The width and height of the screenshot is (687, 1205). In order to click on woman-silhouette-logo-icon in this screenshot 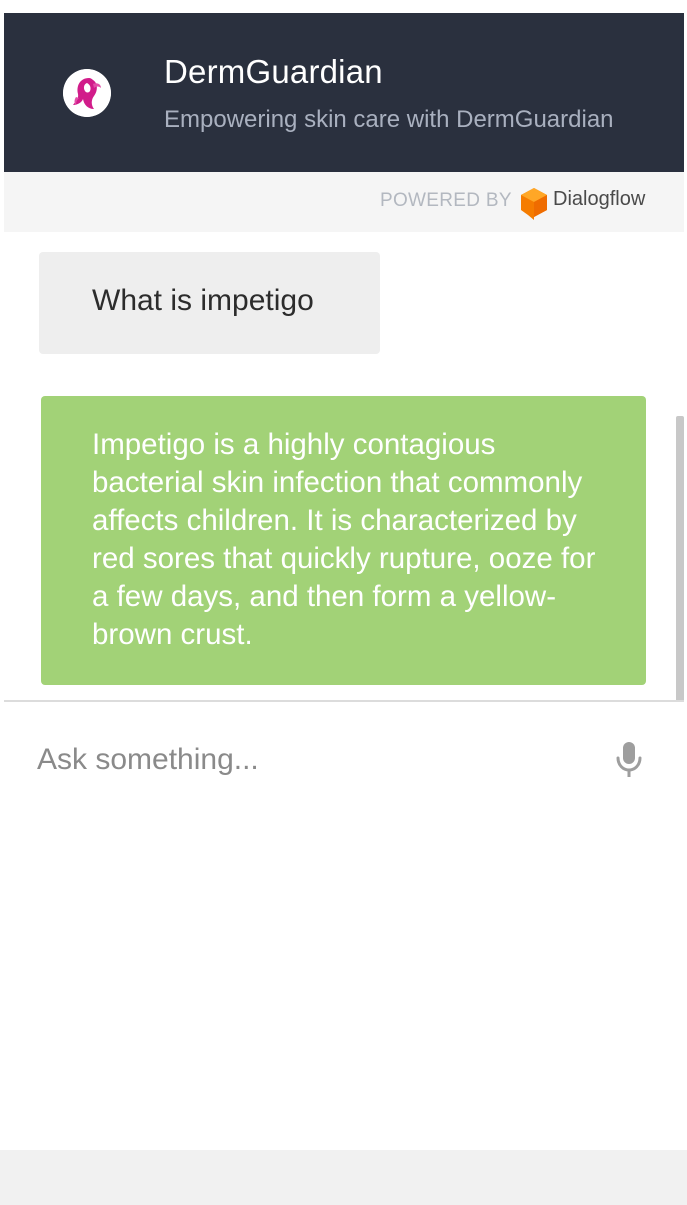, I will do `click(87, 93)`.